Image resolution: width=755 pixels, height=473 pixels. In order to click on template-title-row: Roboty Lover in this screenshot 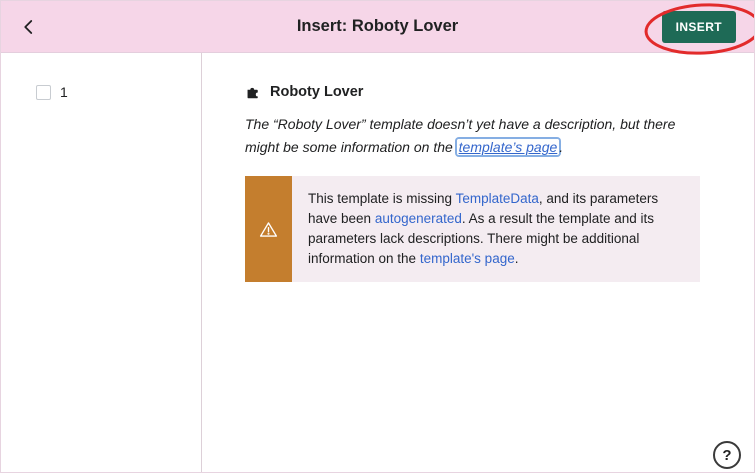, I will do `click(472, 91)`.